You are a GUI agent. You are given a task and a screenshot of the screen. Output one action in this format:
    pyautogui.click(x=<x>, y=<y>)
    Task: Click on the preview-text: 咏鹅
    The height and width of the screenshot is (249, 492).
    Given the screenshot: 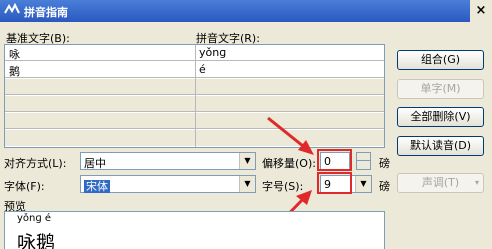 What is the action you would take?
    pyautogui.click(x=36, y=240)
    